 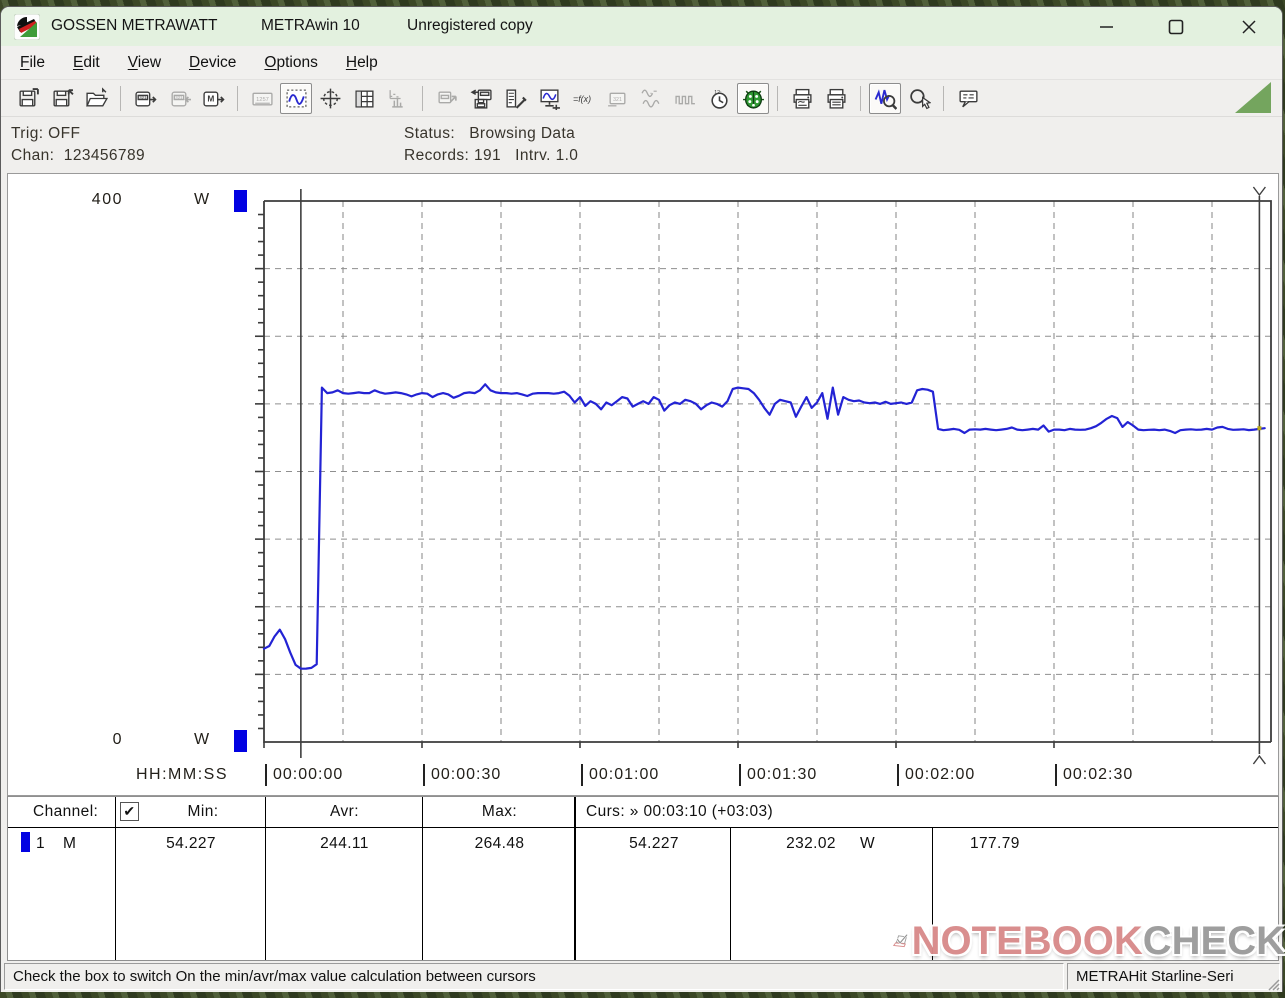 I want to click on digital-wave-icon, so click(x=684, y=99).